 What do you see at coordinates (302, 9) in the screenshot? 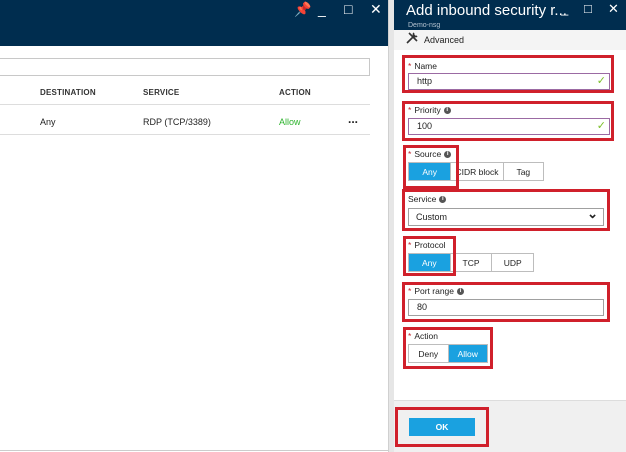
I see `pin-icon: 📌` at bounding box center [302, 9].